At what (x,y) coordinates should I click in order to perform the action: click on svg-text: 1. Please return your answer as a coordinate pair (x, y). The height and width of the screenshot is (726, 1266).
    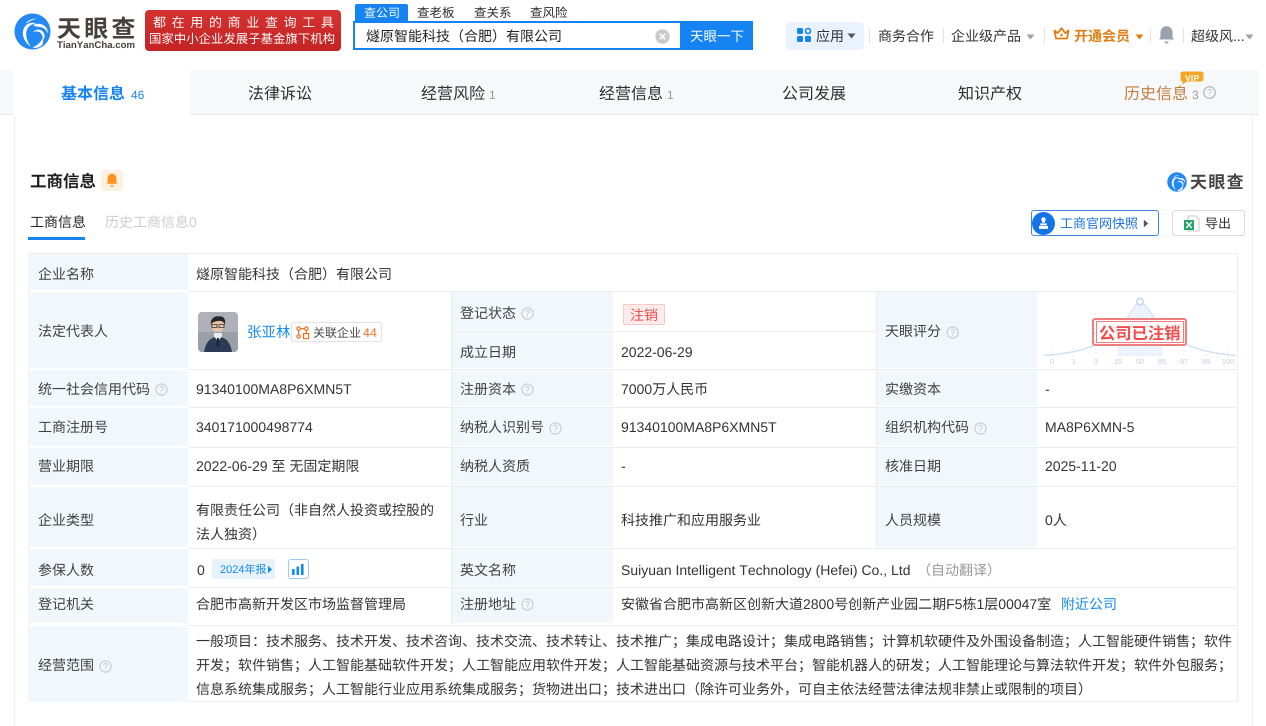
    Looking at the image, I should click on (1074, 361).